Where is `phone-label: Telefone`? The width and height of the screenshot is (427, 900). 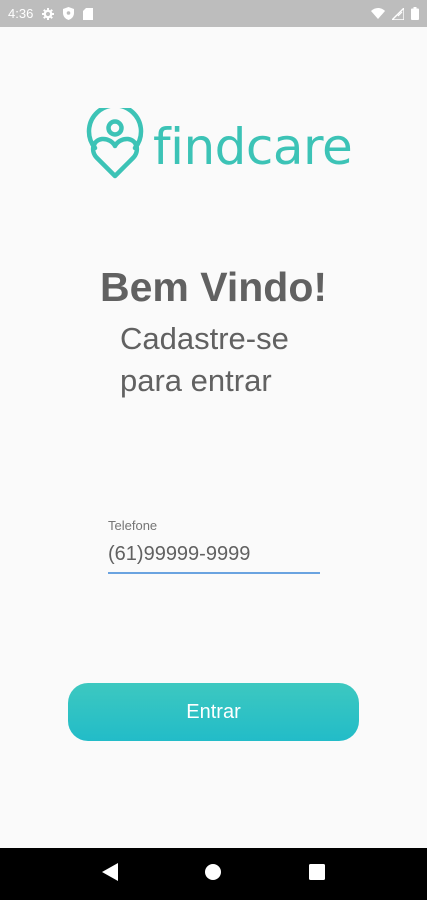 phone-label: Telefone is located at coordinates (133, 525).